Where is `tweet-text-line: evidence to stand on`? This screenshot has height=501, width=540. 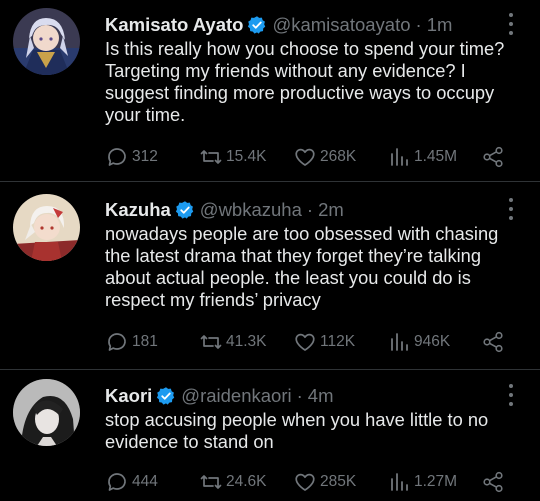
tweet-text-line: evidence to stand on is located at coordinates (189, 441).